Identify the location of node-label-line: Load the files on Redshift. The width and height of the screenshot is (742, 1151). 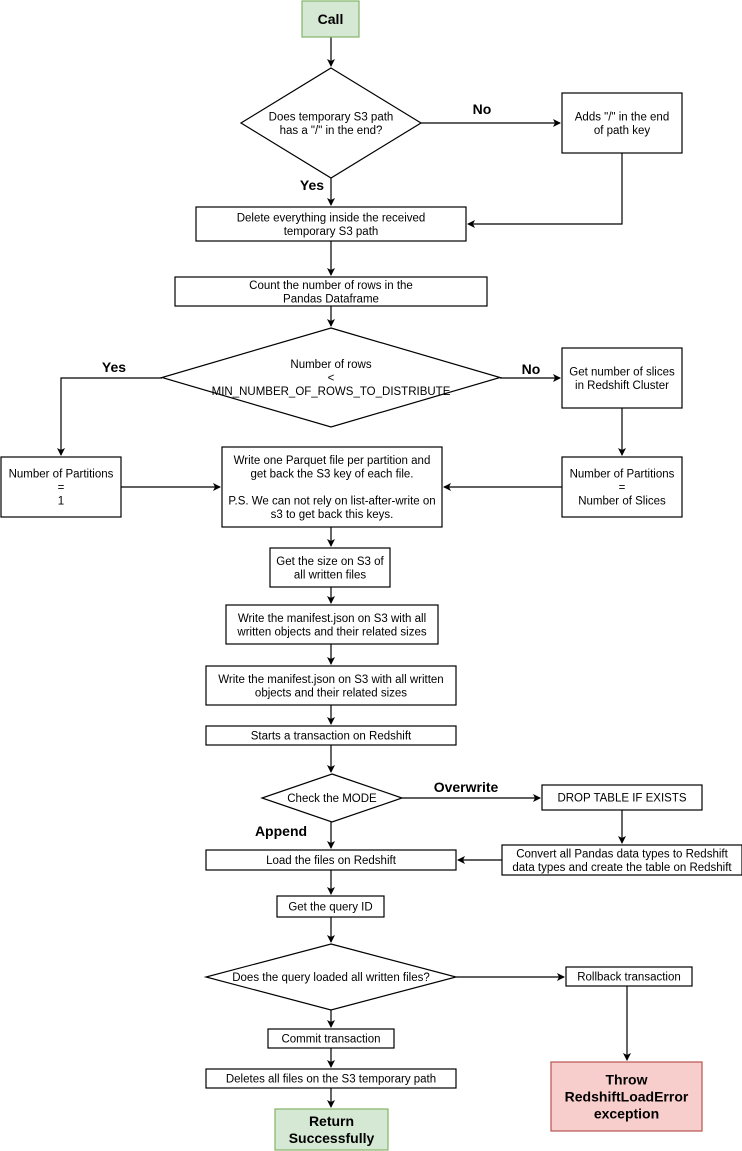
(331, 861).